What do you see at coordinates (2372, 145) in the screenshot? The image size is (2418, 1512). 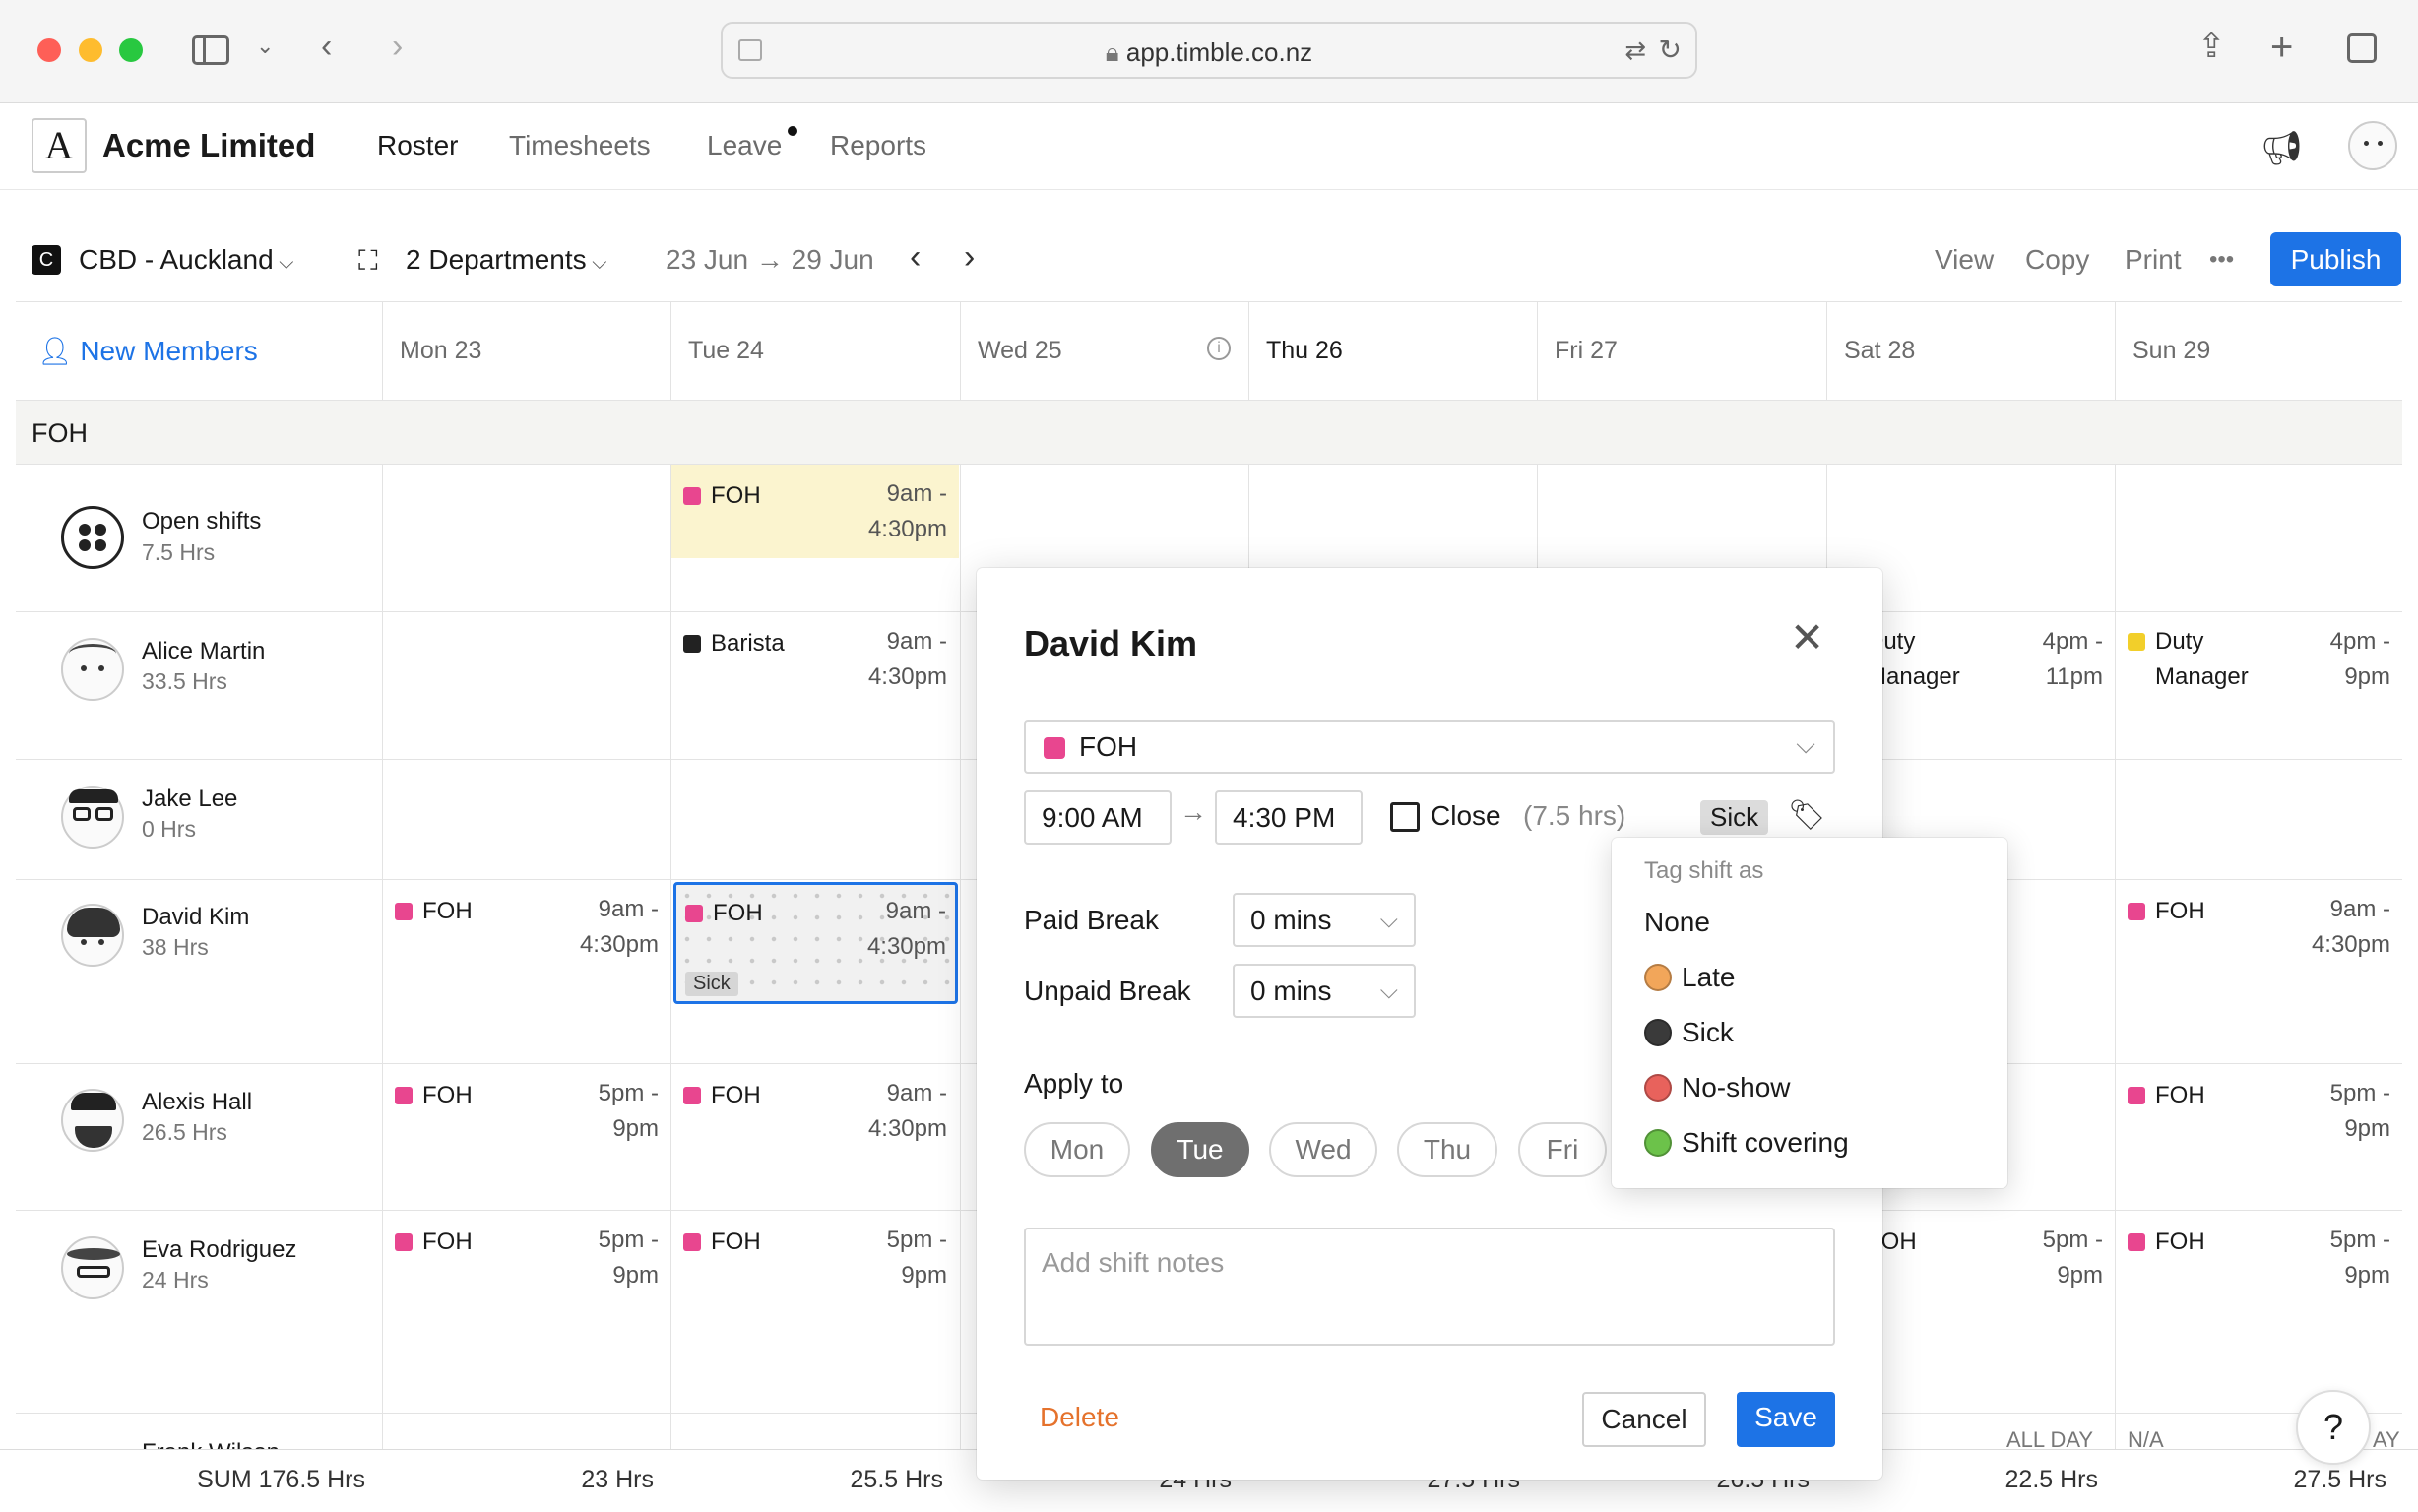 I see `user-avatar` at bounding box center [2372, 145].